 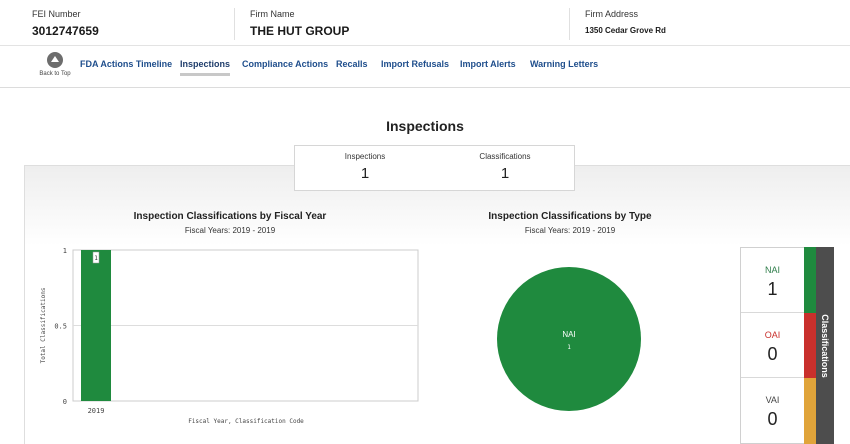 I want to click on back-to-top-label: Back to Top, so click(x=55, y=74).